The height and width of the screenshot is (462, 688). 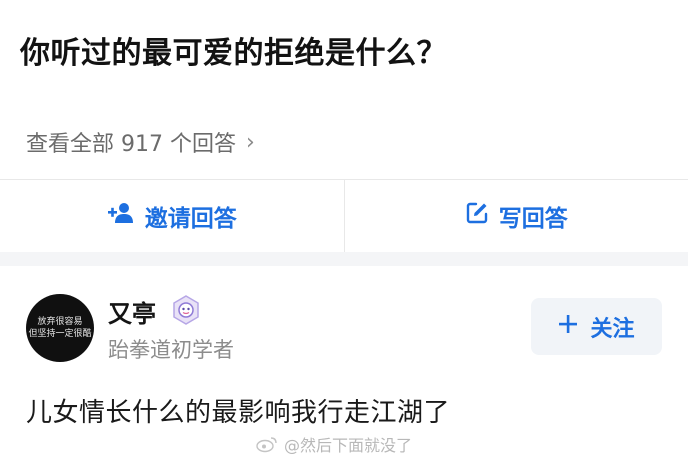 I want to click on author-name: 又亭, so click(x=132, y=311).